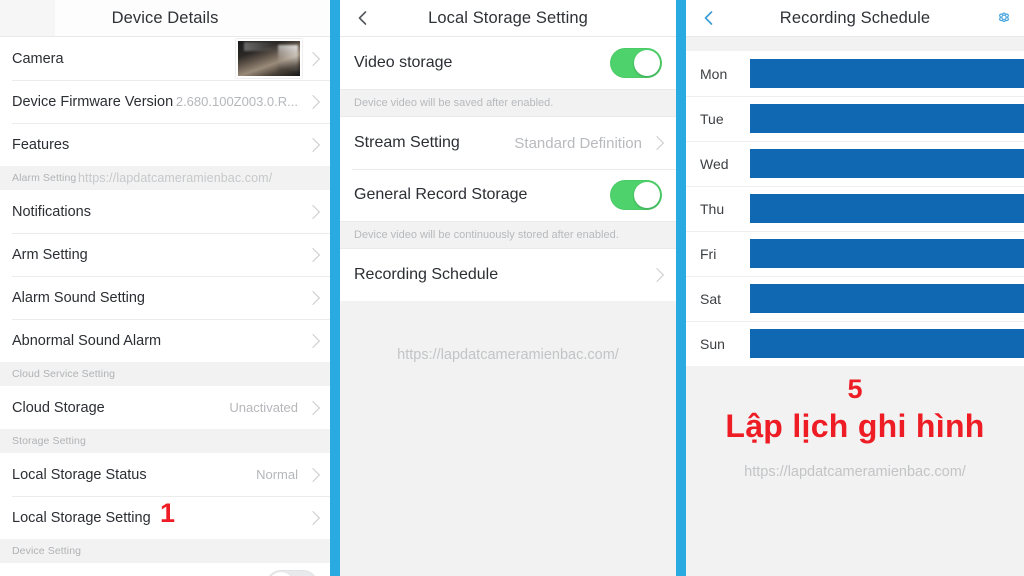 Image resolution: width=1024 pixels, height=576 pixels. I want to click on list-item-camera: Camera, so click(165, 58).